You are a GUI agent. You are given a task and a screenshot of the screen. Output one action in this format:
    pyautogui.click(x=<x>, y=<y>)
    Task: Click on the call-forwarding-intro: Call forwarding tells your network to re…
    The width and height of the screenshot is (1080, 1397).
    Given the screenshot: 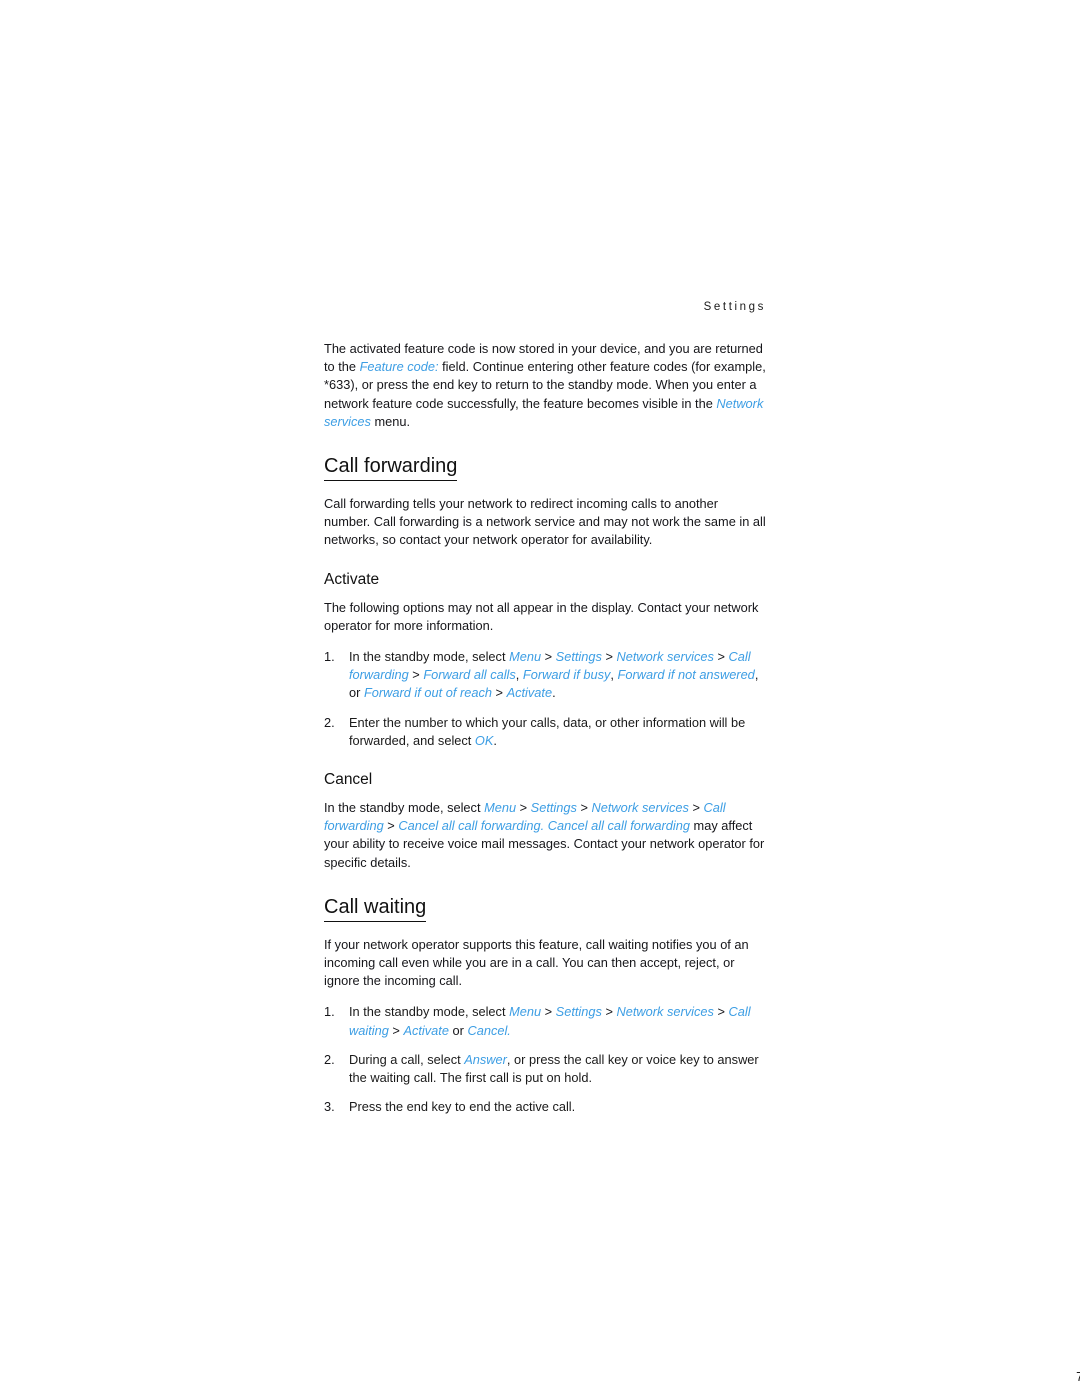 What is the action you would take?
    pyautogui.click(x=545, y=522)
    